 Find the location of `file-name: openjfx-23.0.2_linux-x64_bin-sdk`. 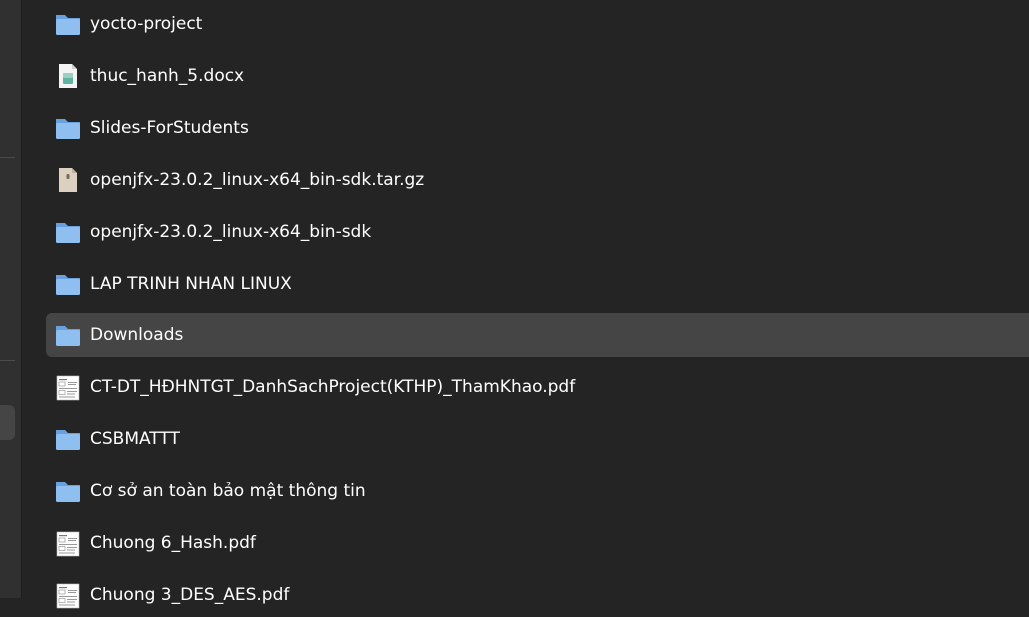

file-name: openjfx-23.0.2_linux-x64_bin-sdk is located at coordinates (230, 232).